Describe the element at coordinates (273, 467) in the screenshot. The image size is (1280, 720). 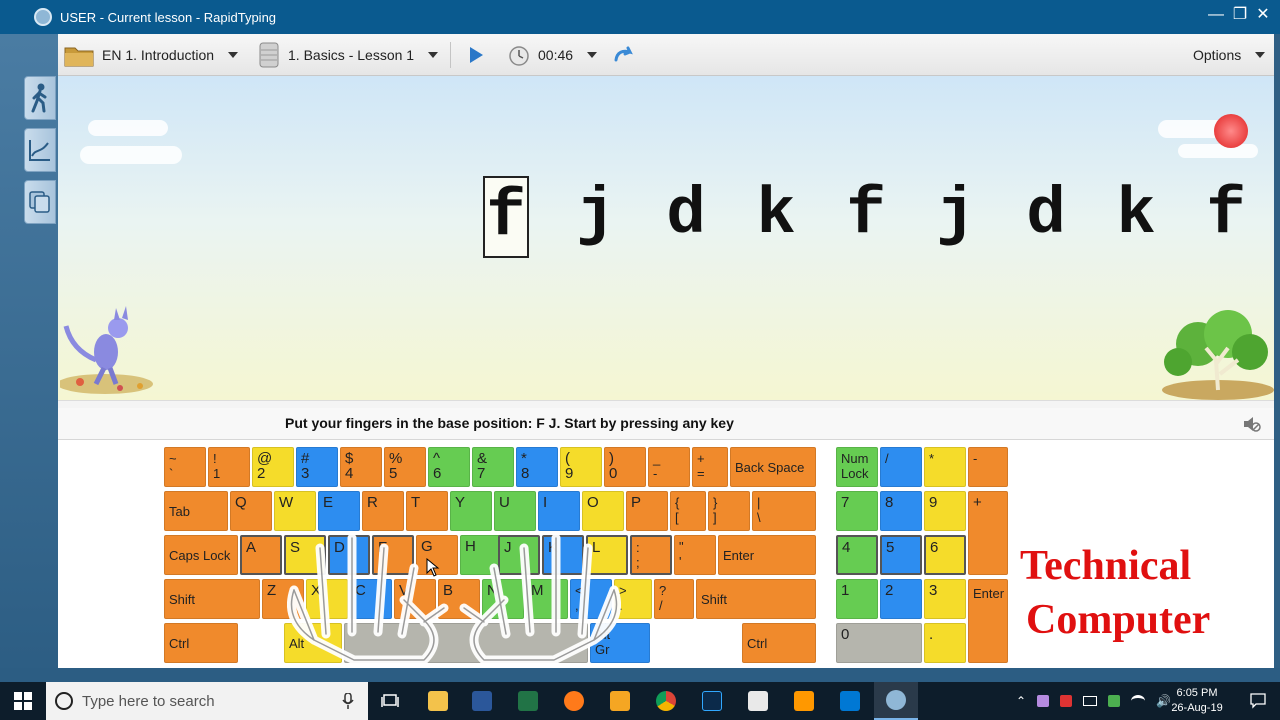
I see `key-2: @ 2` at that location.